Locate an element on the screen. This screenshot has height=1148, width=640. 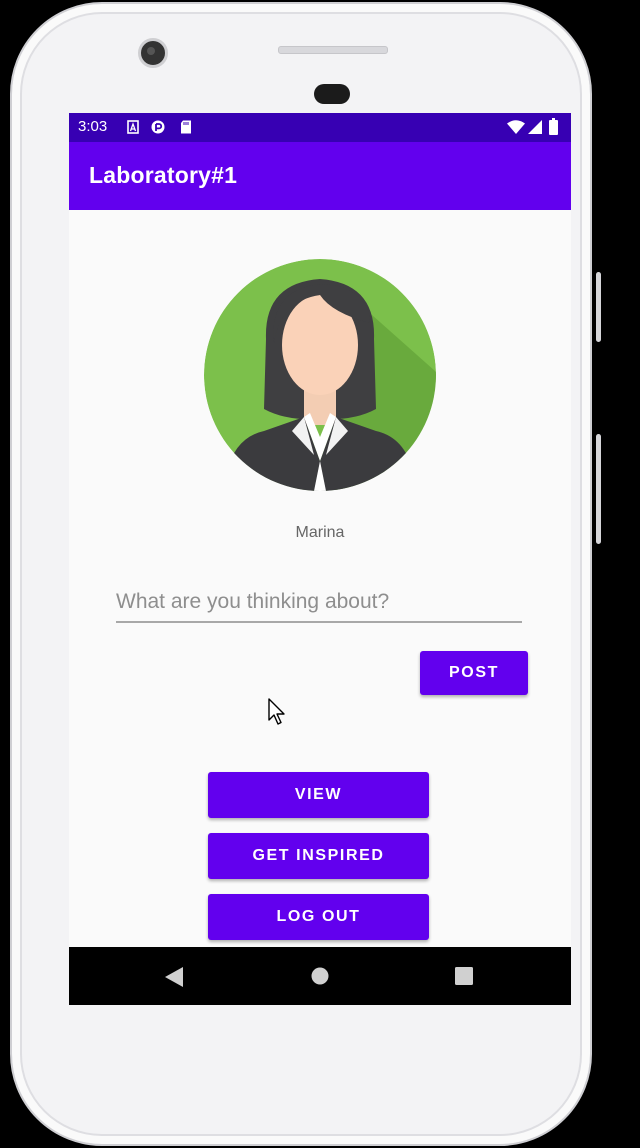
back-icon is located at coordinates (174, 977).